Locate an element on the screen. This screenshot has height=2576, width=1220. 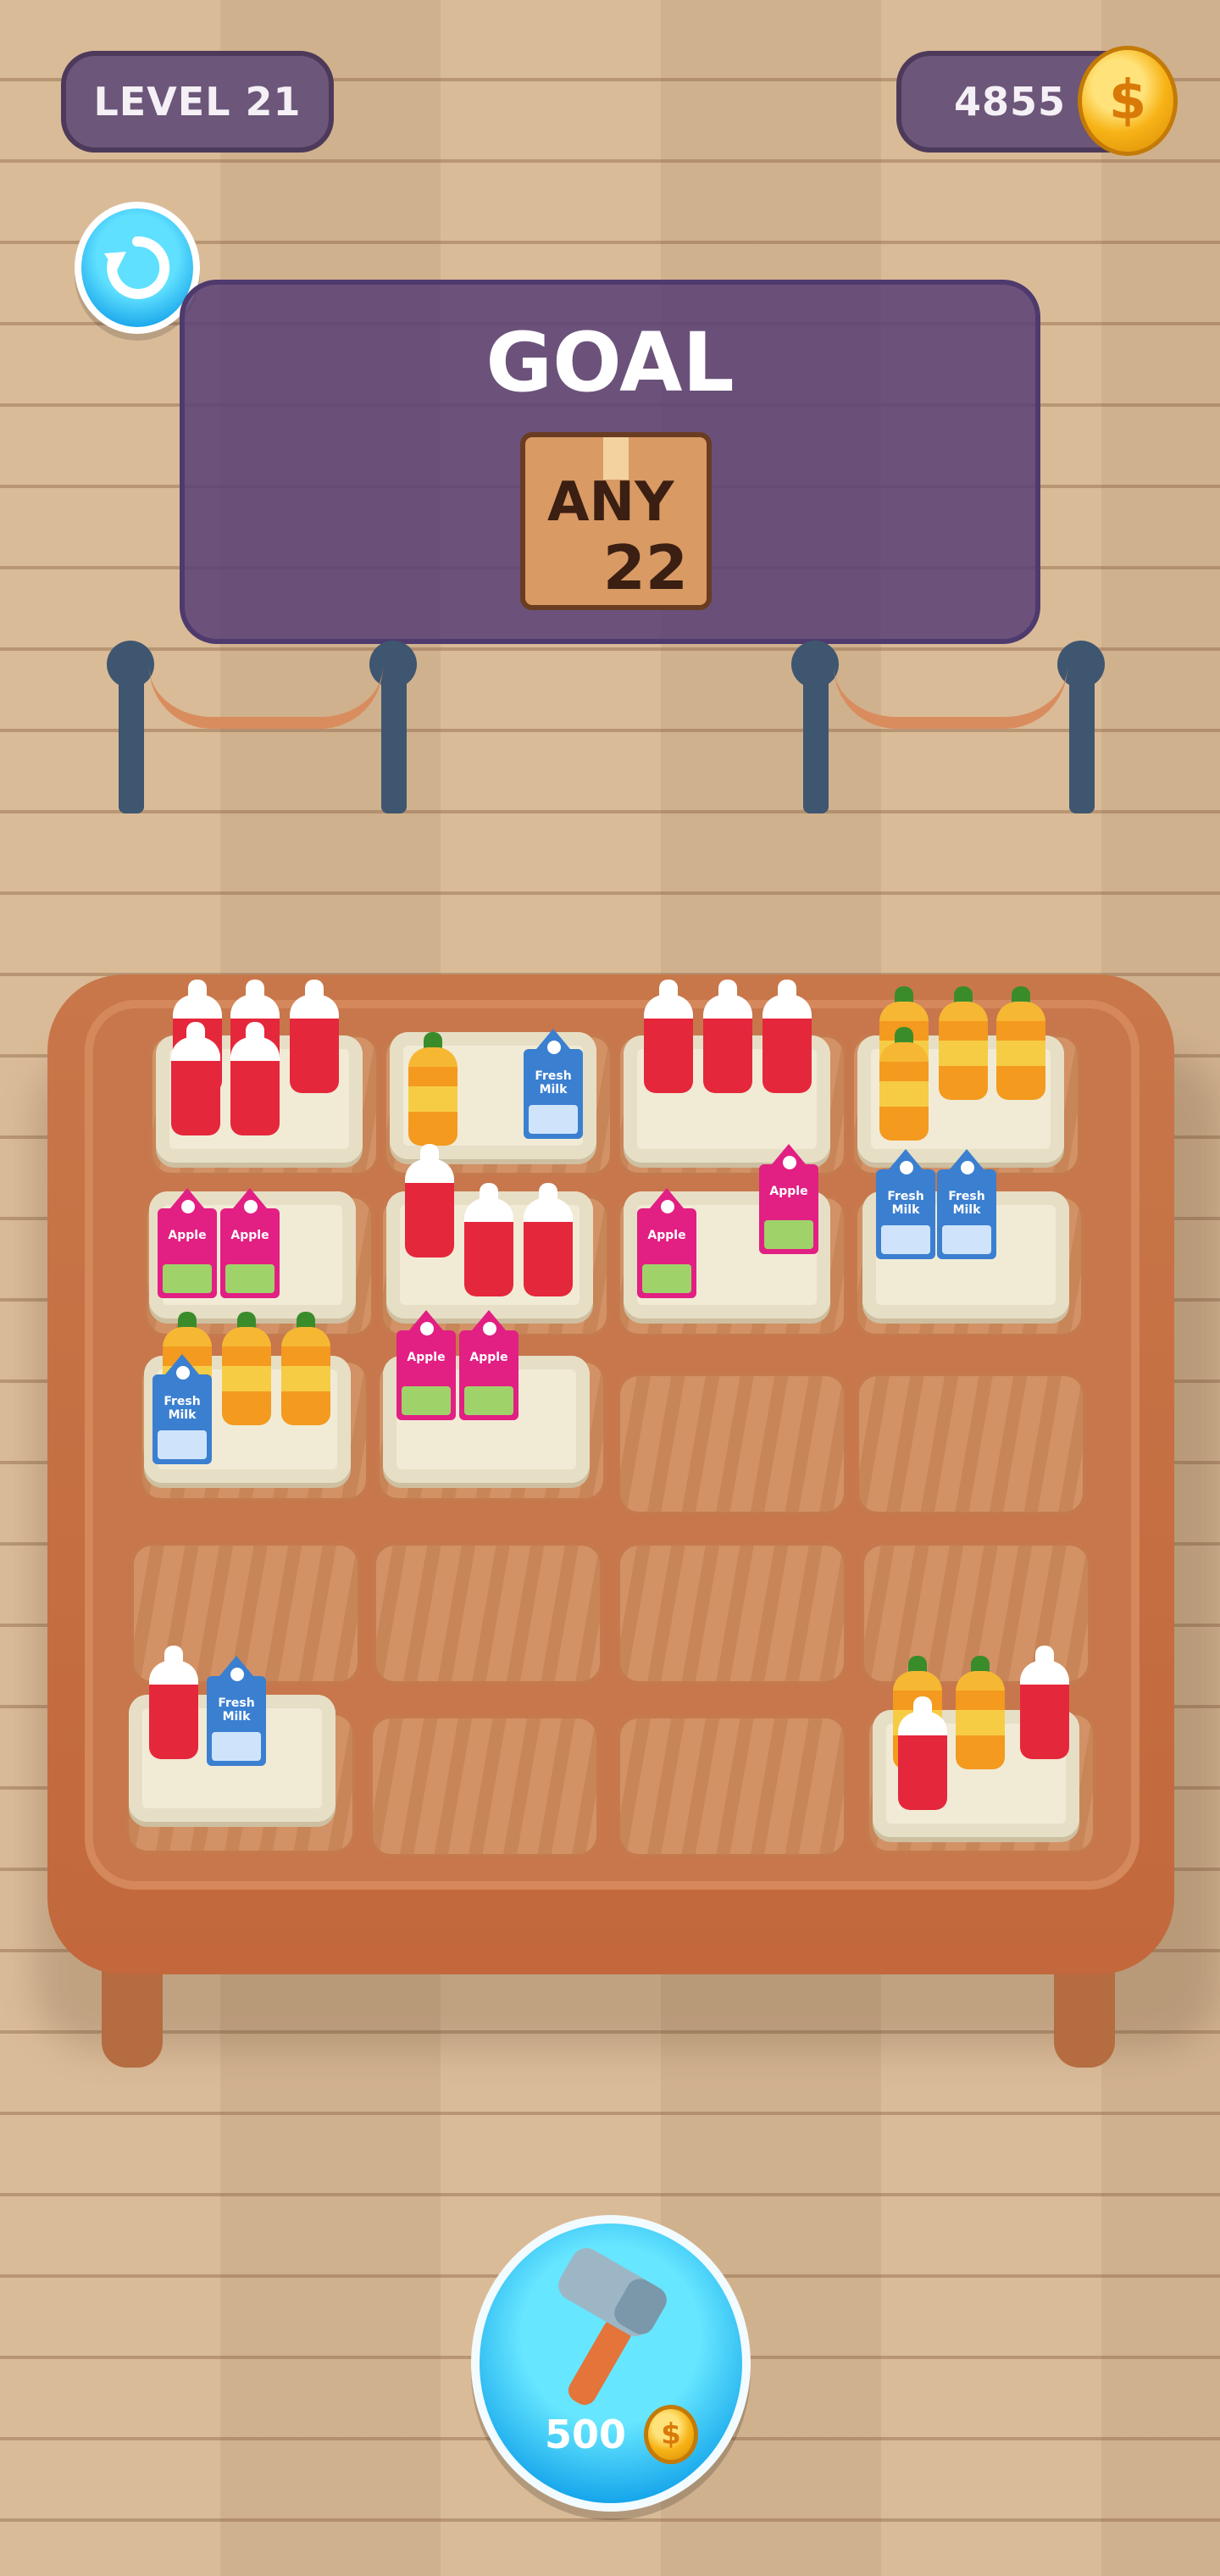
restart-icon is located at coordinates (137, 267).